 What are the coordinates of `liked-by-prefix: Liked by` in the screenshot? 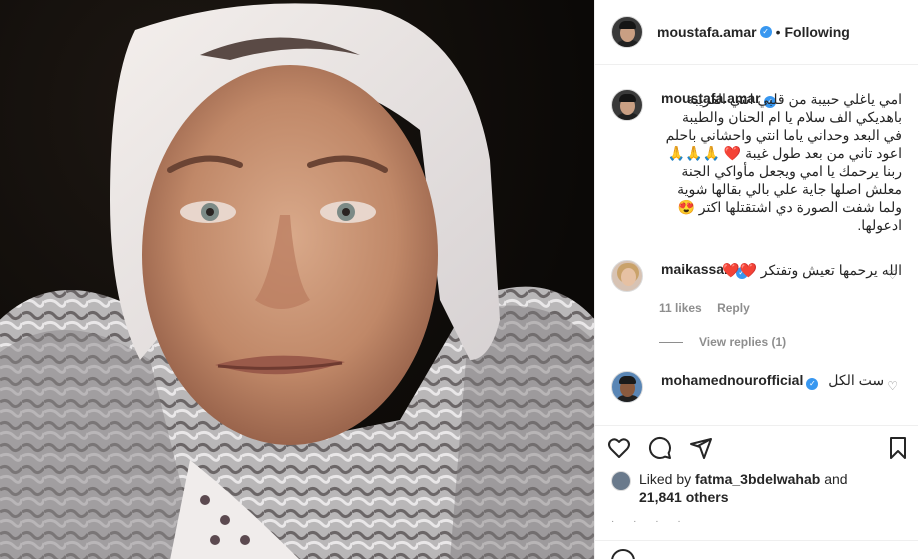 It's located at (665, 479).